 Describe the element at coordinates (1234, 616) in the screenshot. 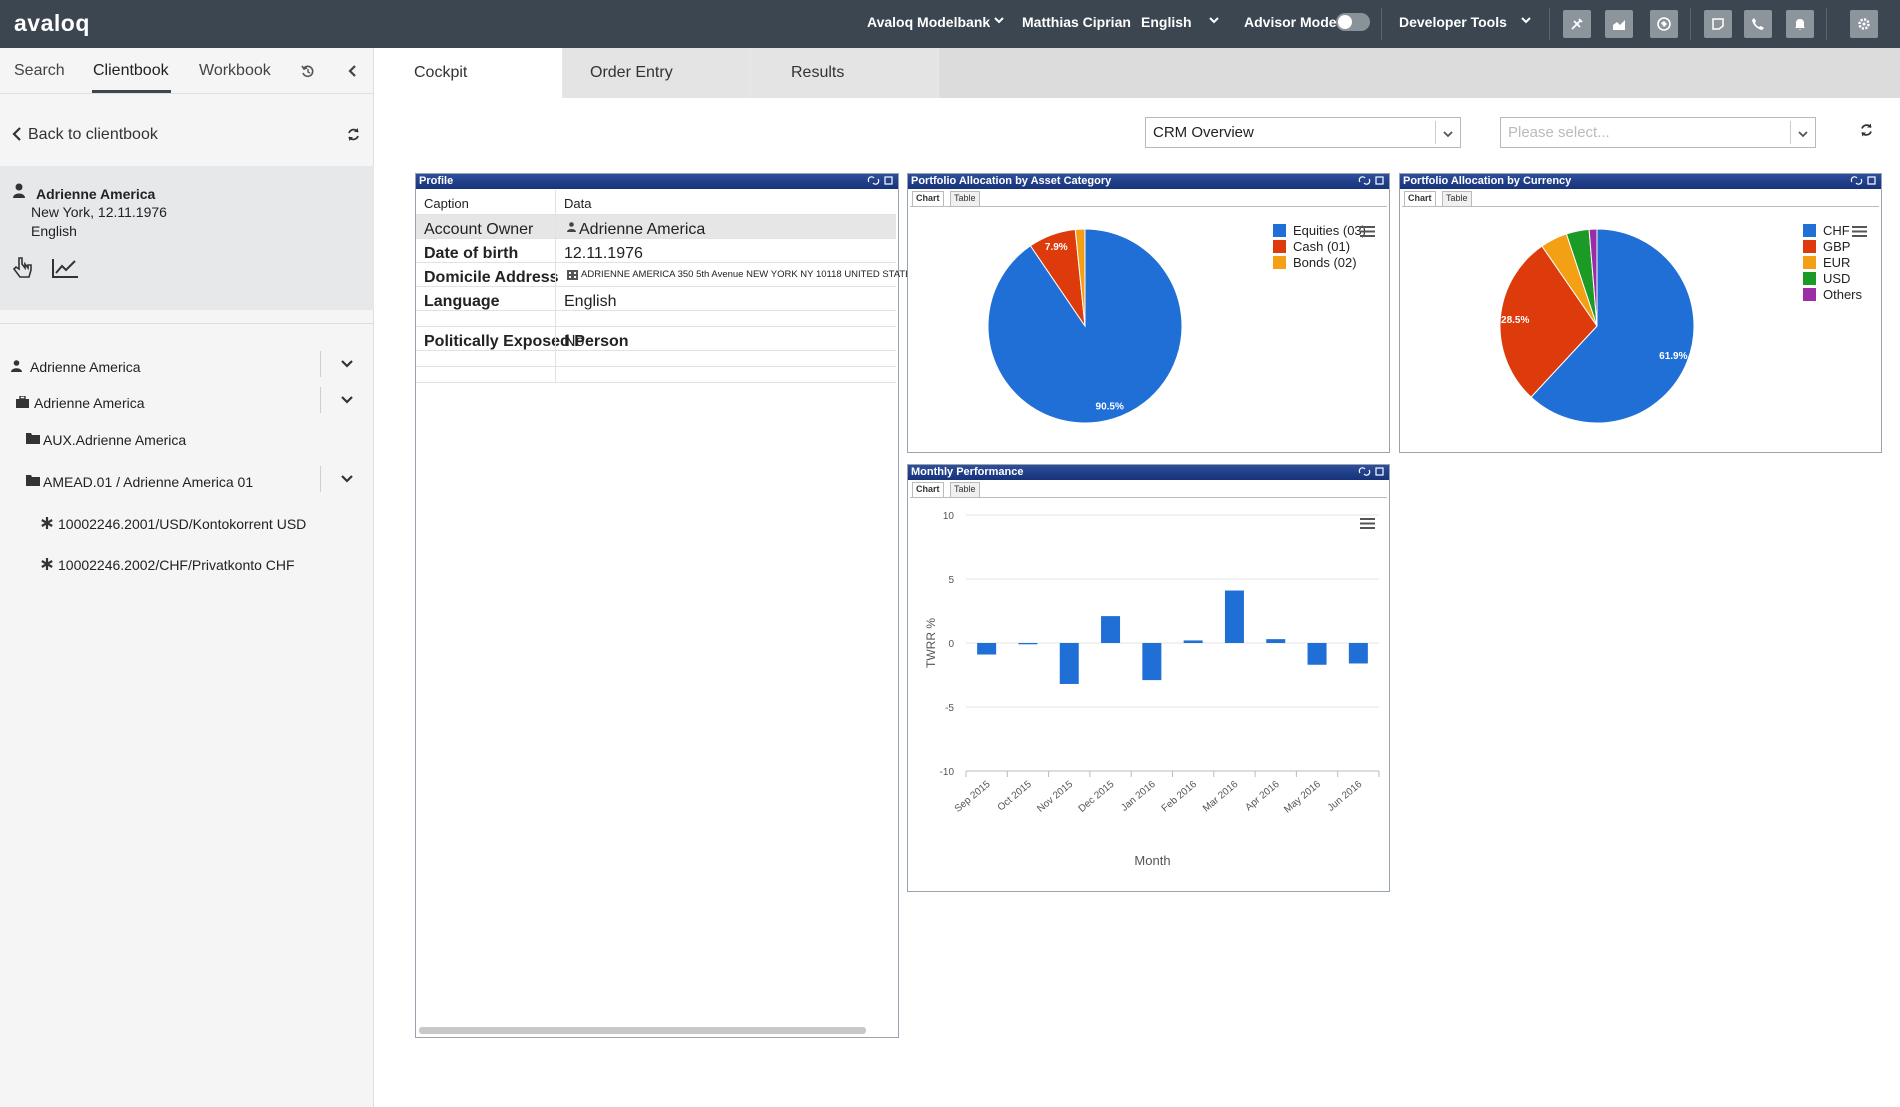

I see `bar-mar-2016` at that location.